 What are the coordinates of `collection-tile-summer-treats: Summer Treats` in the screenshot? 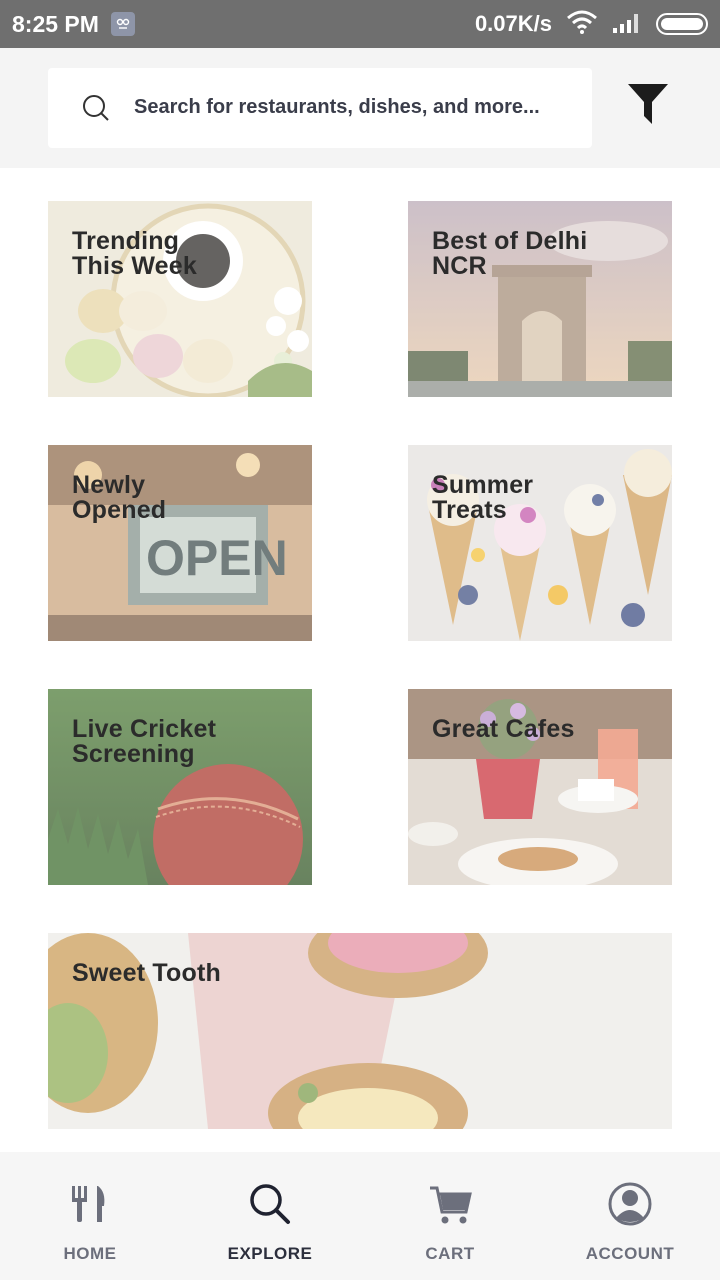 It's located at (540, 543).